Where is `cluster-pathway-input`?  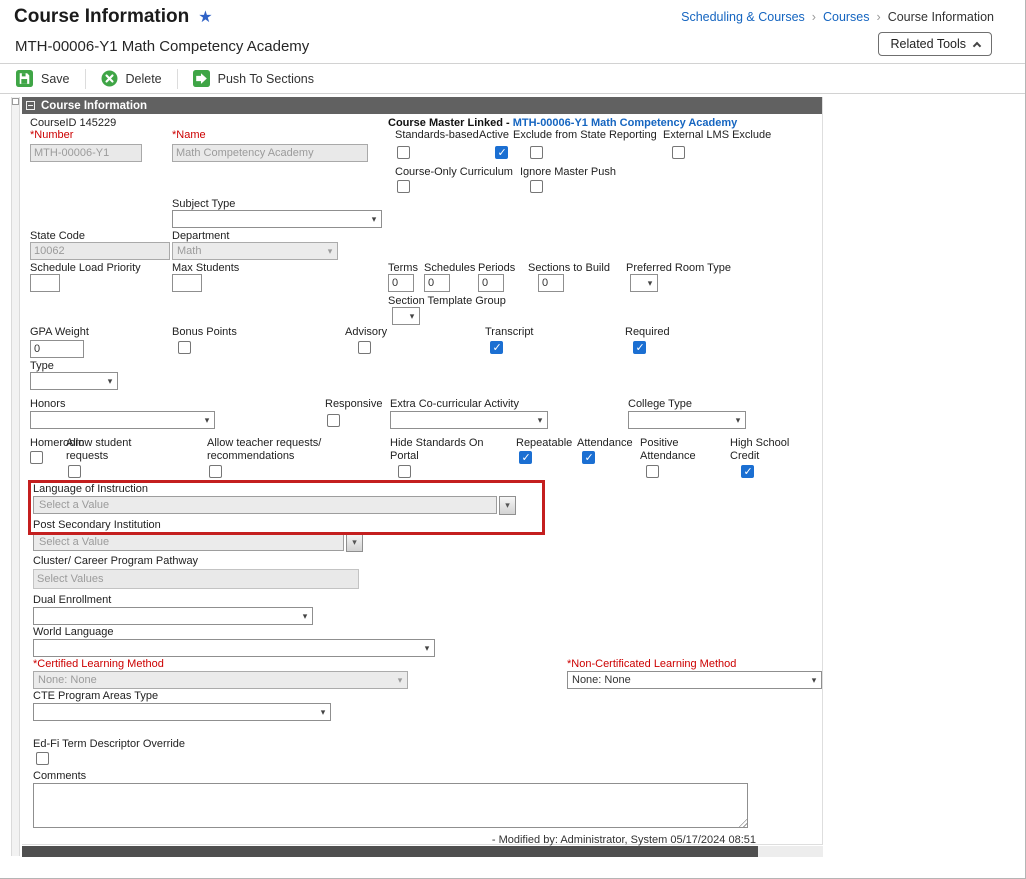
cluster-pathway-input is located at coordinates (196, 579).